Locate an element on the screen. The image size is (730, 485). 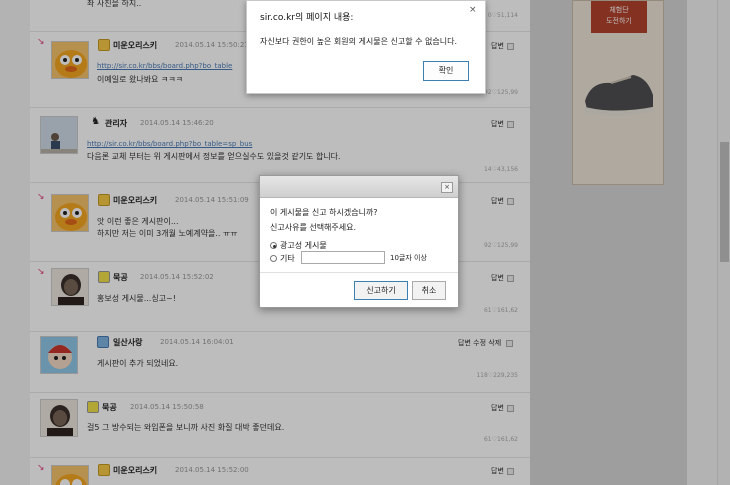
alert-title: sir.co.kr의 페이지 내용: is located at coordinates (307, 18).